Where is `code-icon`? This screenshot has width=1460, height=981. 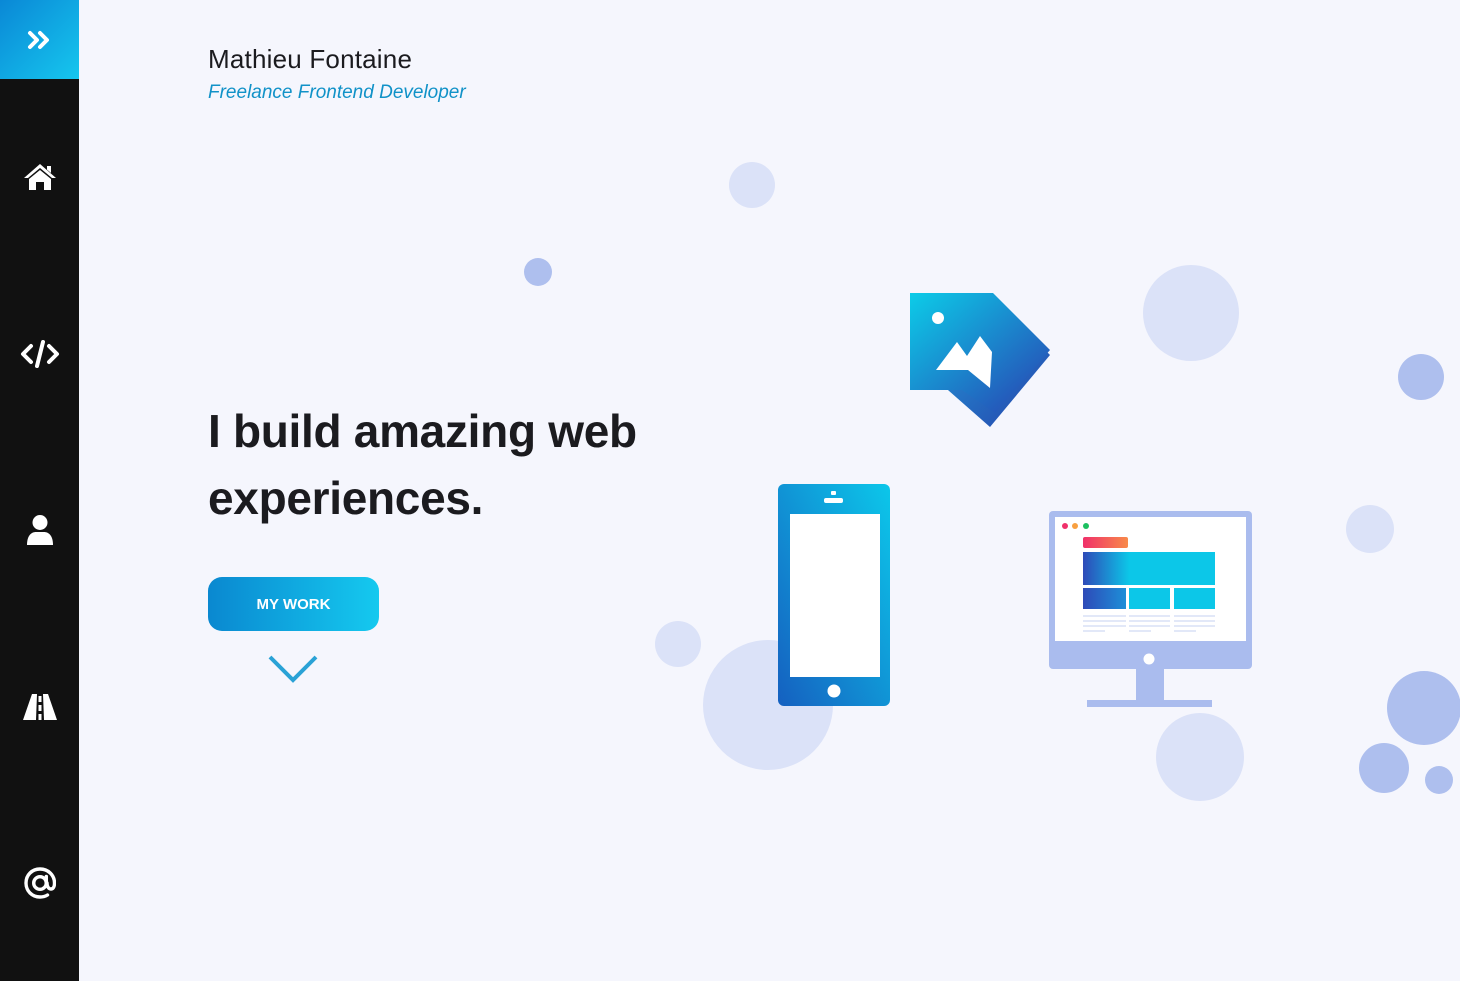 code-icon is located at coordinates (39, 354).